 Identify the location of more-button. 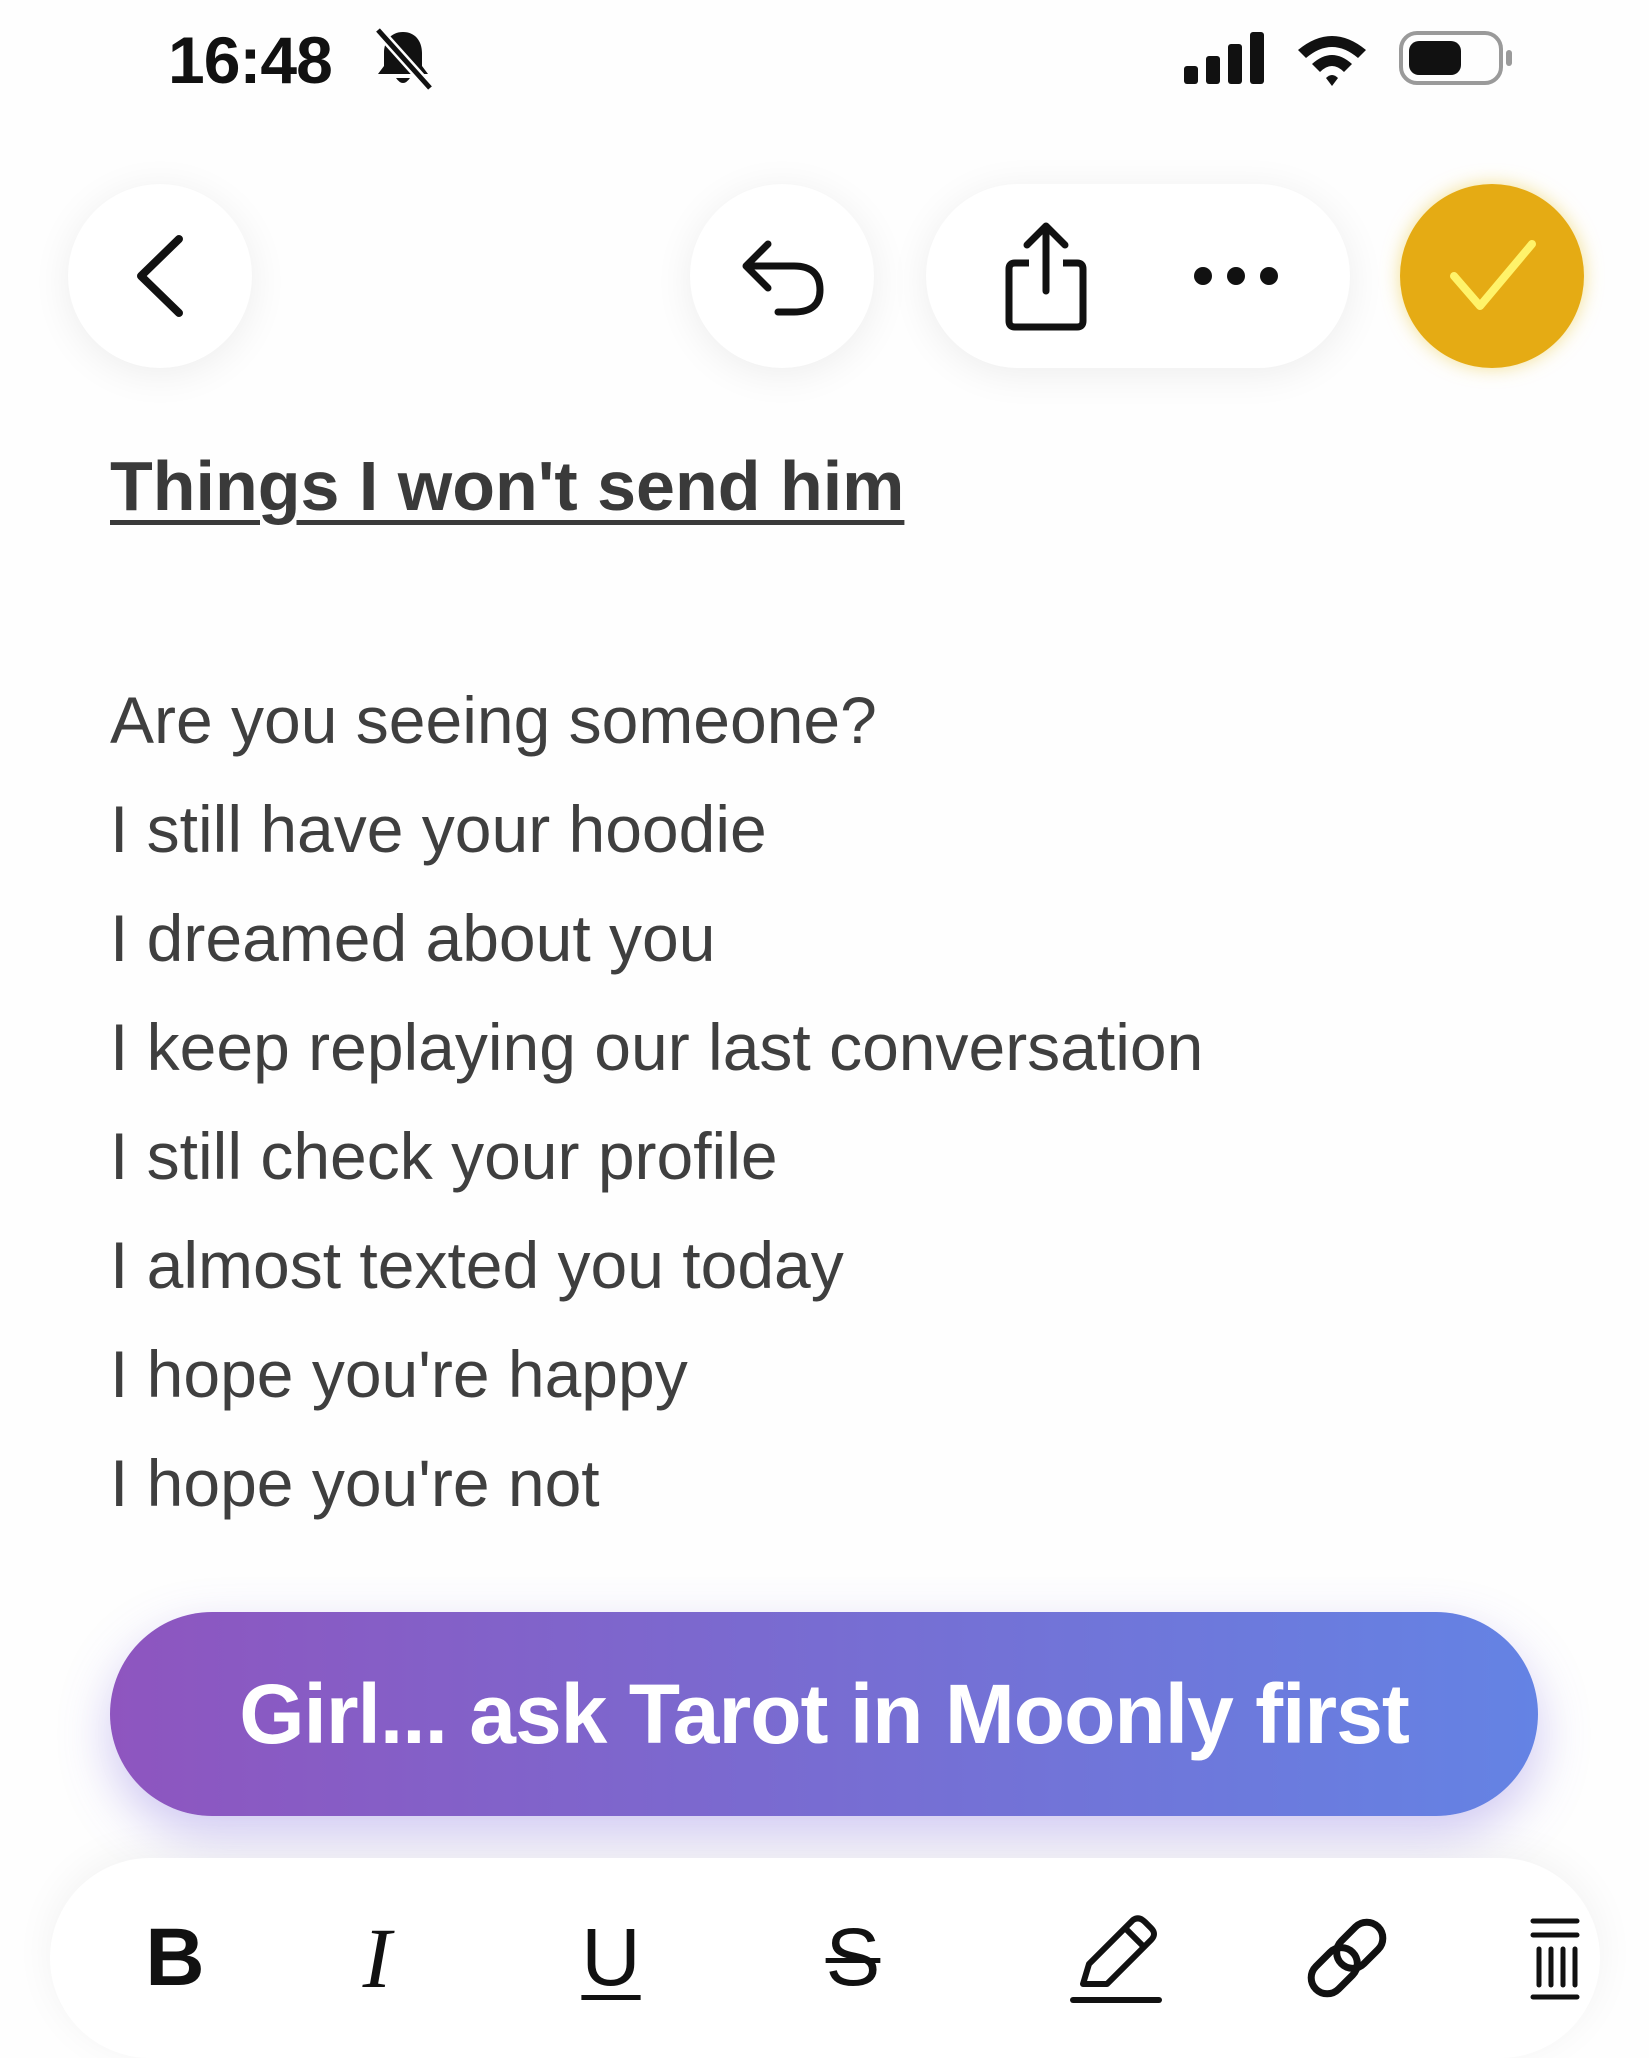
(1236, 276).